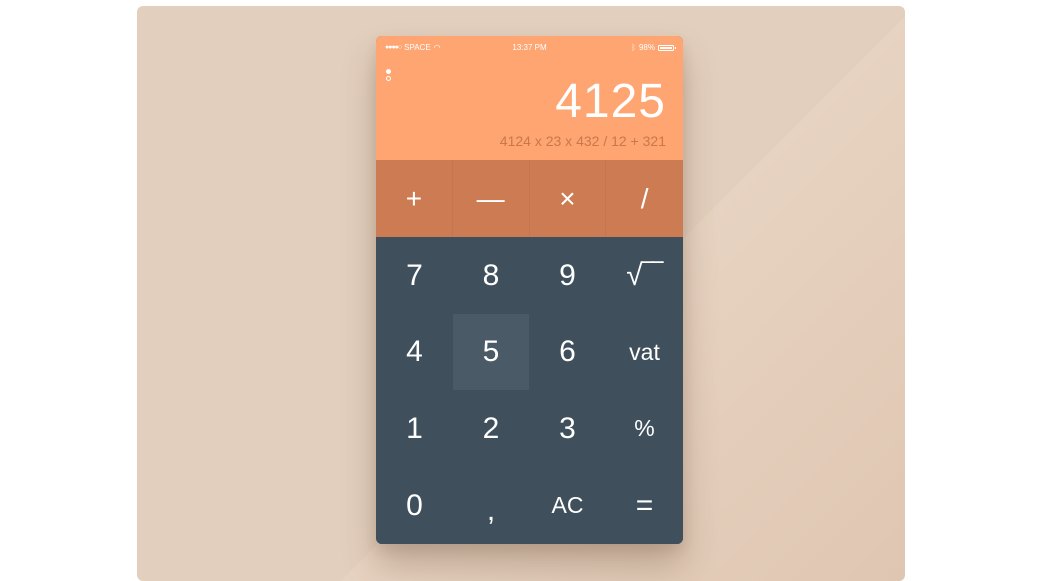 The height and width of the screenshot is (581, 1051). Describe the element at coordinates (567, 352) in the screenshot. I see `key-6: 6` at that location.